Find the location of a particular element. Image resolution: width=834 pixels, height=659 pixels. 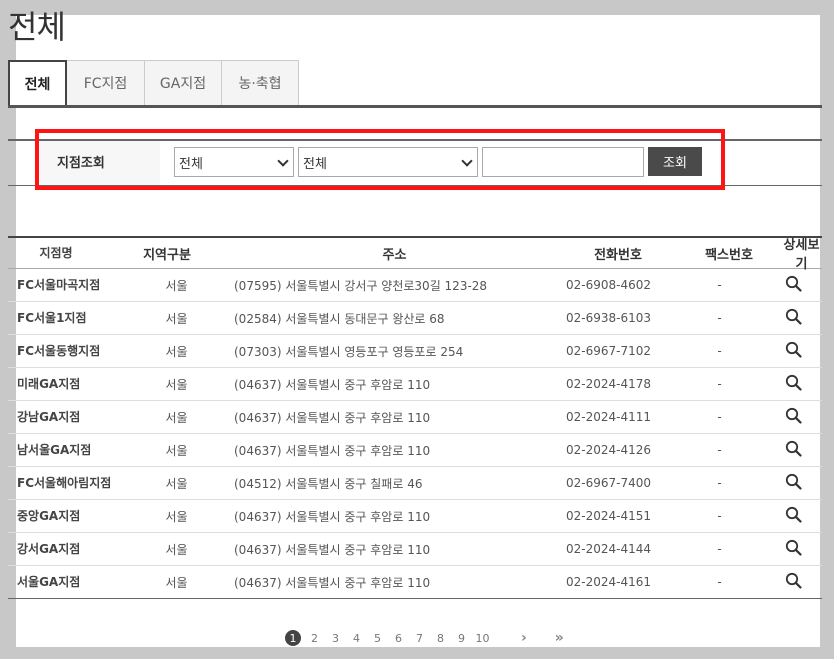

branch-name: 중앙GA지점 is located at coordinates (49, 516).